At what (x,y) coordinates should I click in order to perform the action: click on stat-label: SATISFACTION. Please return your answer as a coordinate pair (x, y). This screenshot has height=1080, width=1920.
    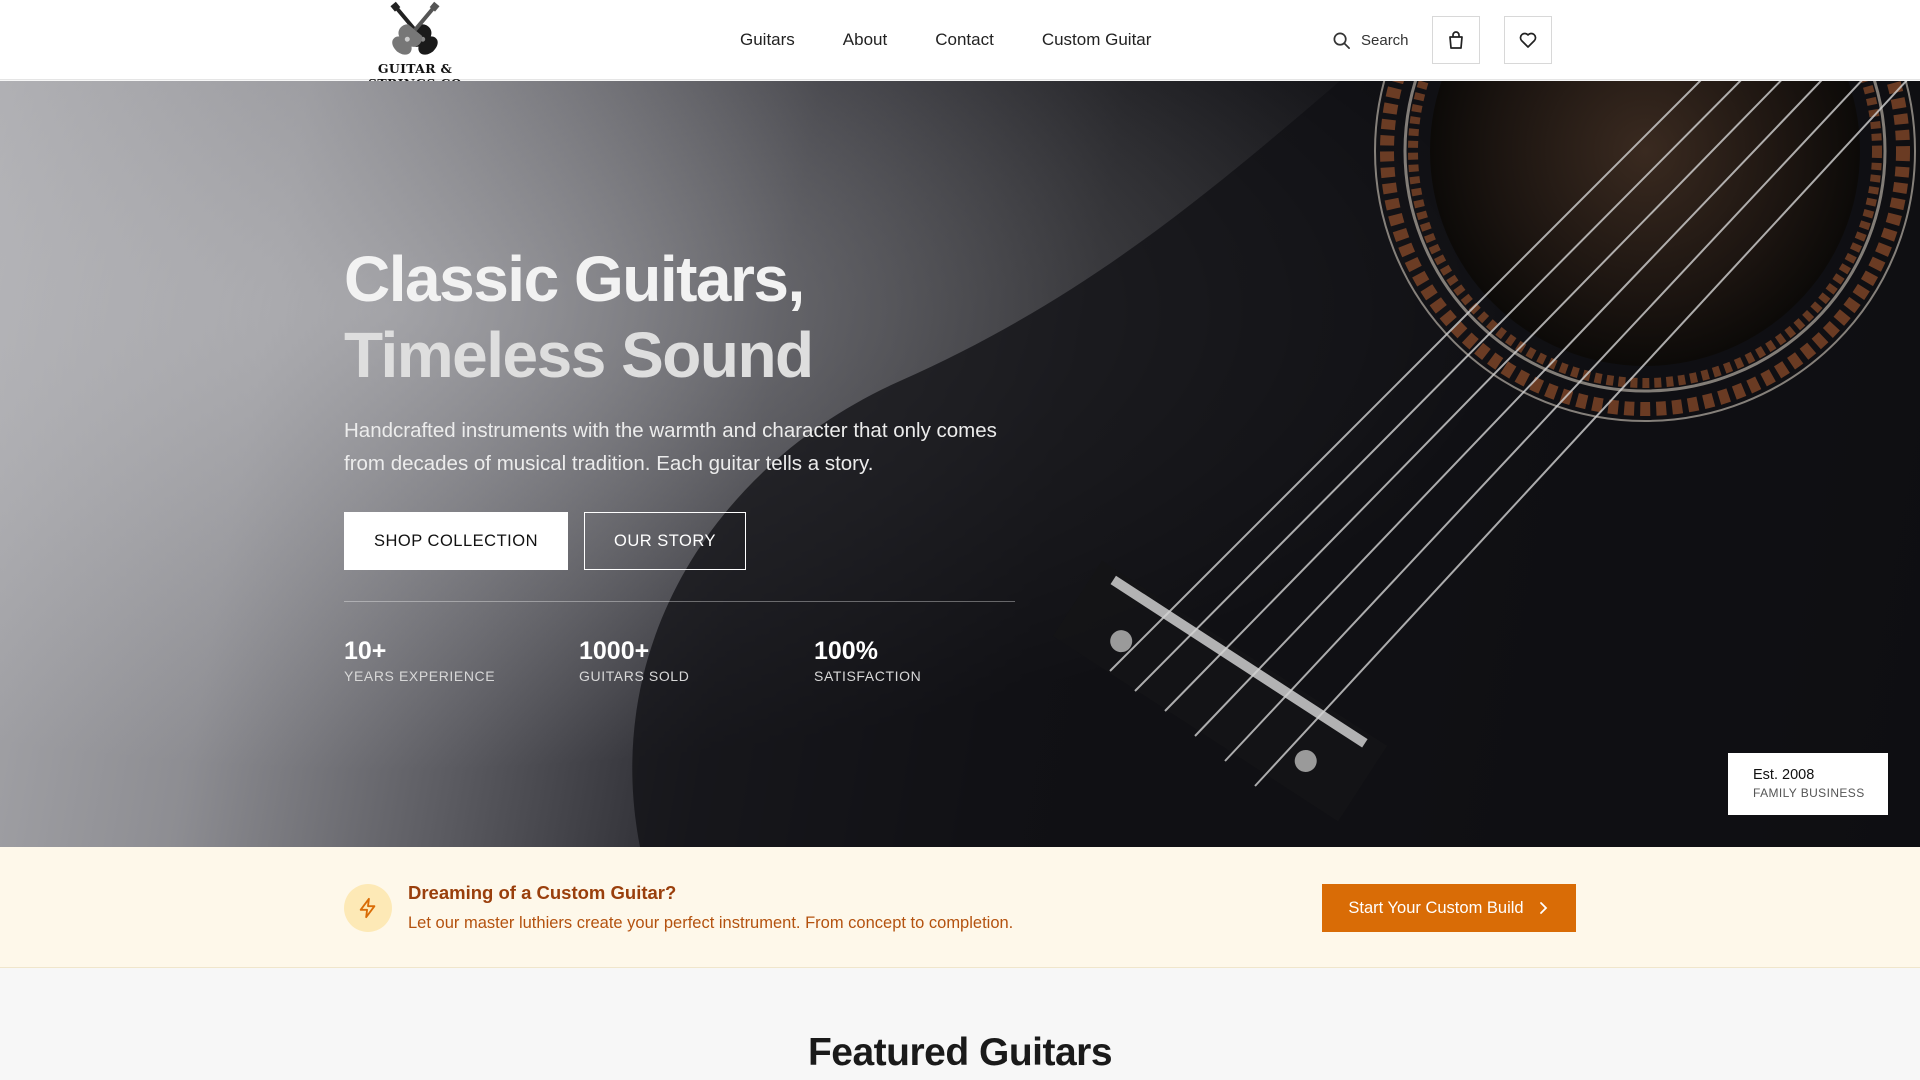
    Looking at the image, I should click on (868, 676).